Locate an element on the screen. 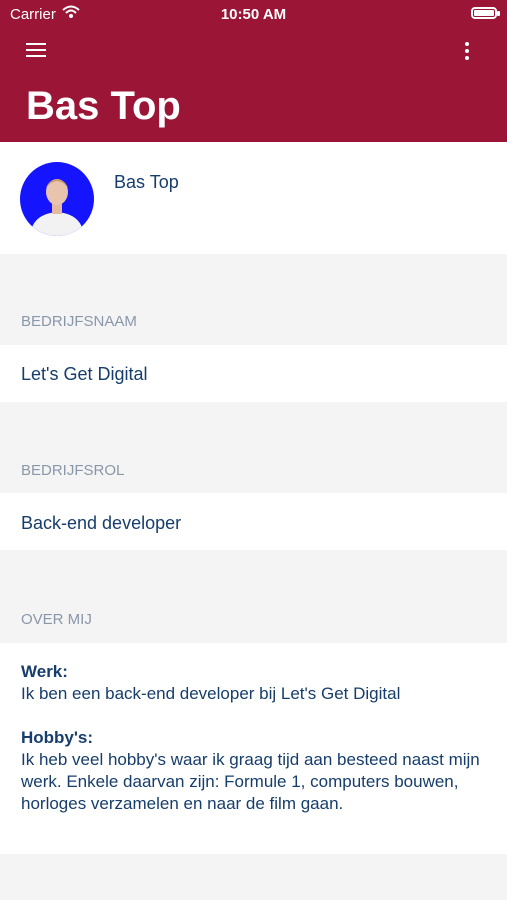 The height and width of the screenshot is (900, 507). battery-icon is located at coordinates (485, 13).